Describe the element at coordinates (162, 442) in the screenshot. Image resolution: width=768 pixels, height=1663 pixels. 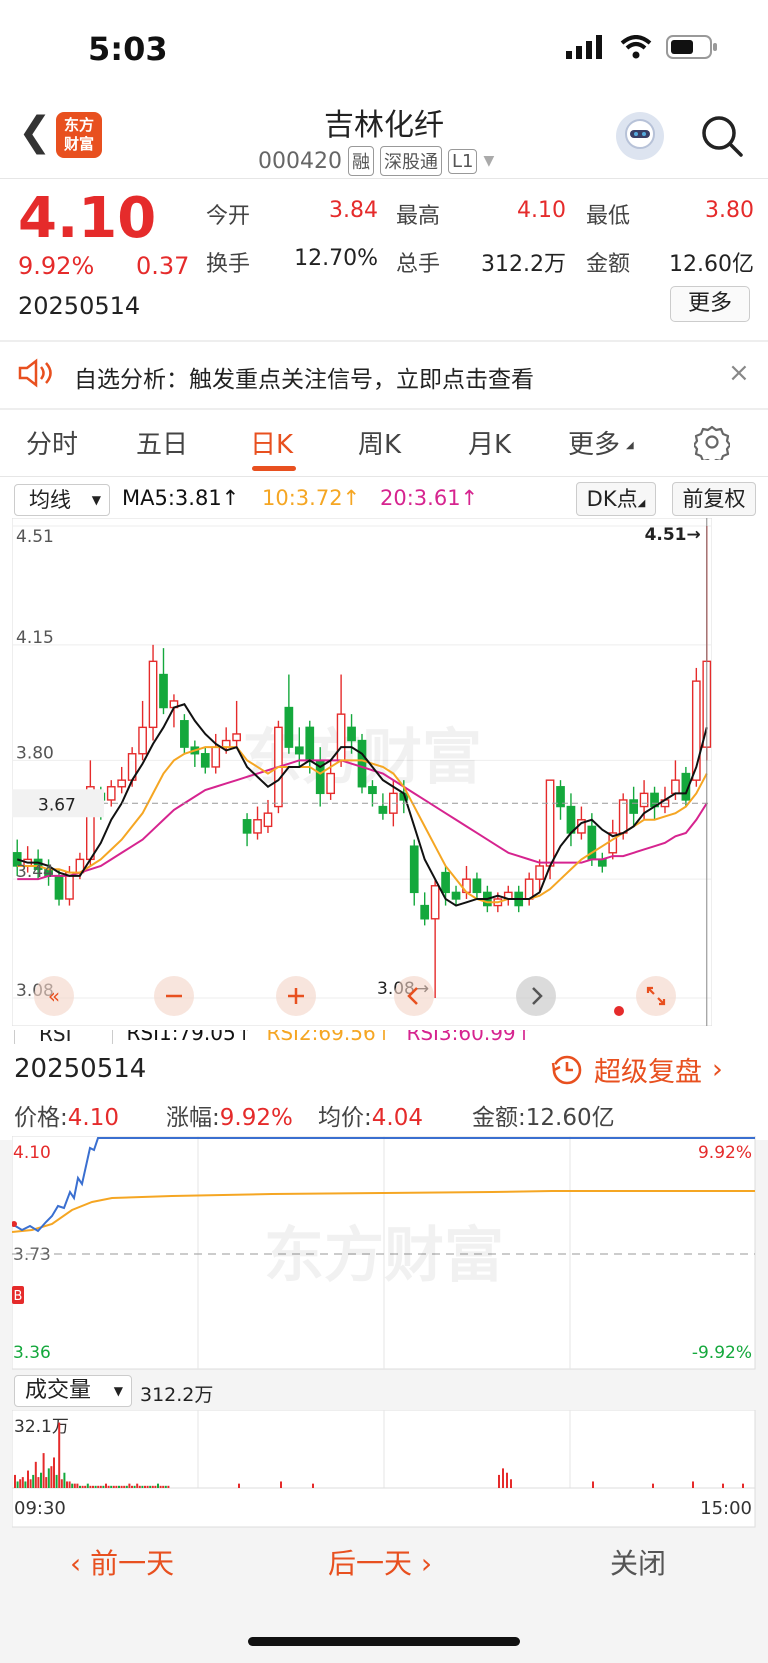
I see `tab-five-day: 五日` at that location.